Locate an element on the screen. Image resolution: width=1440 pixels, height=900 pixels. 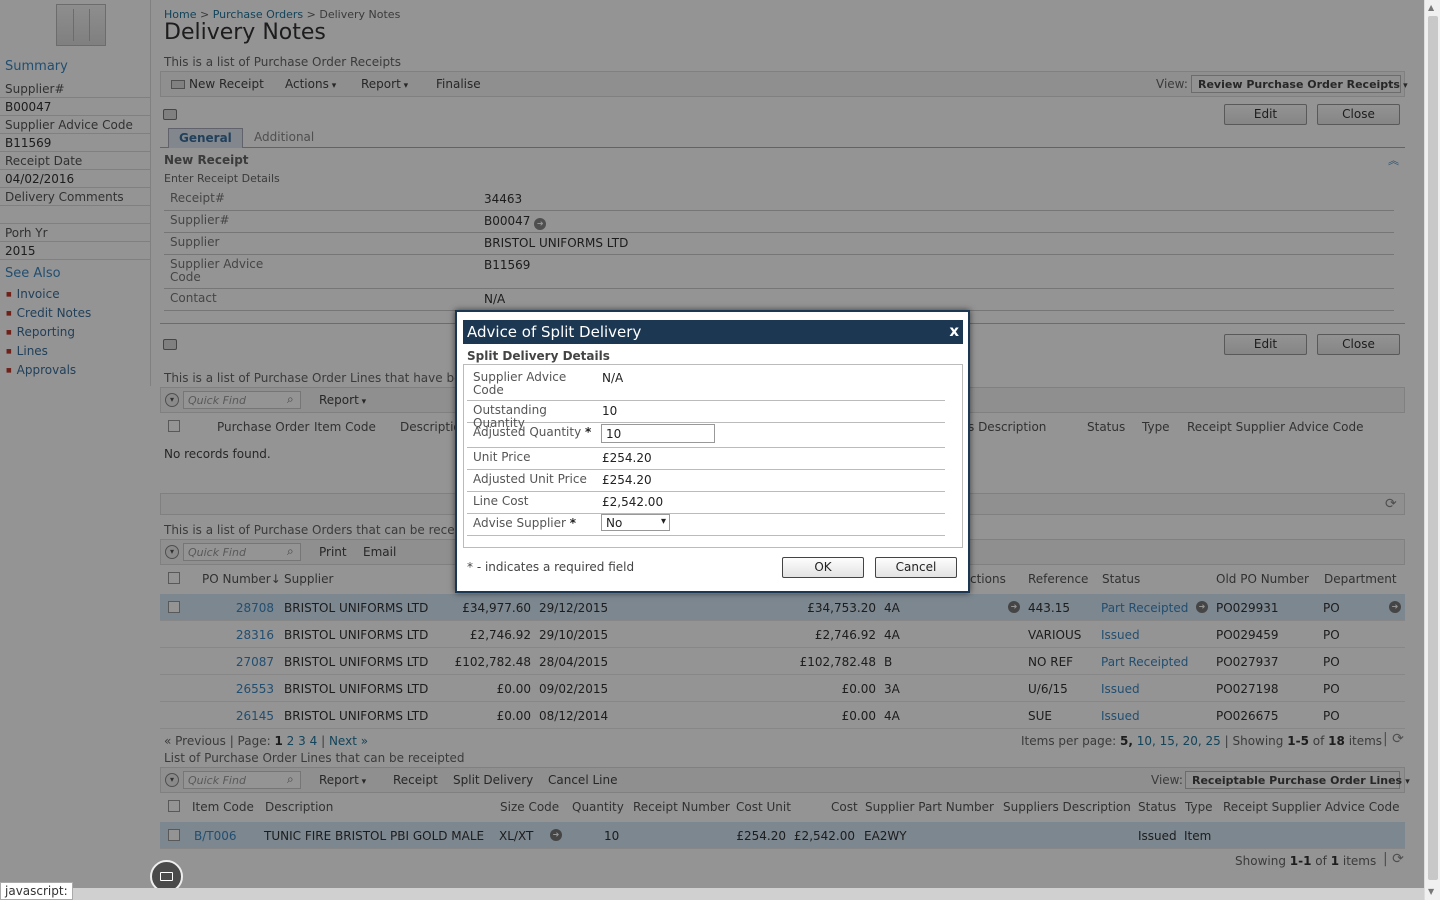
dialog-field-value: 10 is located at coordinates (610, 411).